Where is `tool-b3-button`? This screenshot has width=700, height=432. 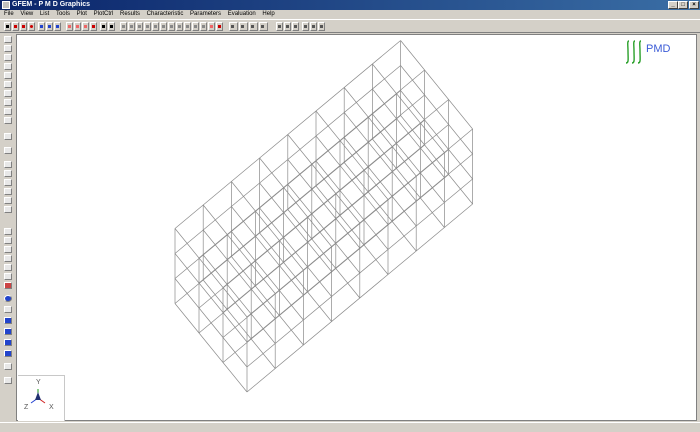
tool-b3-button is located at coordinates (57, 26).